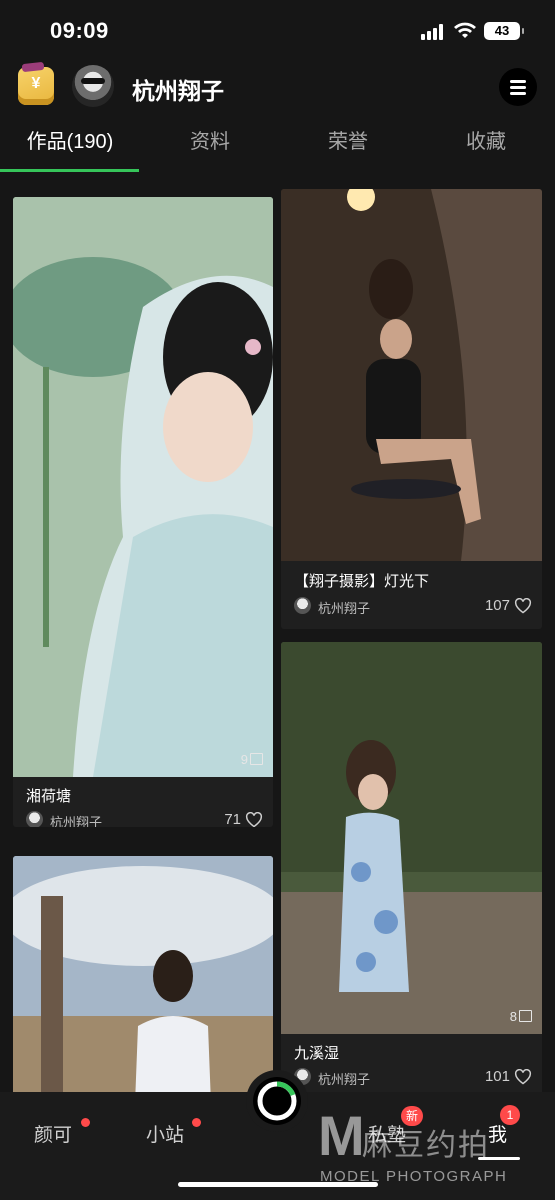 This screenshot has height=1200, width=555. What do you see at coordinates (277, 87) in the screenshot?
I see `profile-header: ¥ 杭州翔子` at bounding box center [277, 87].